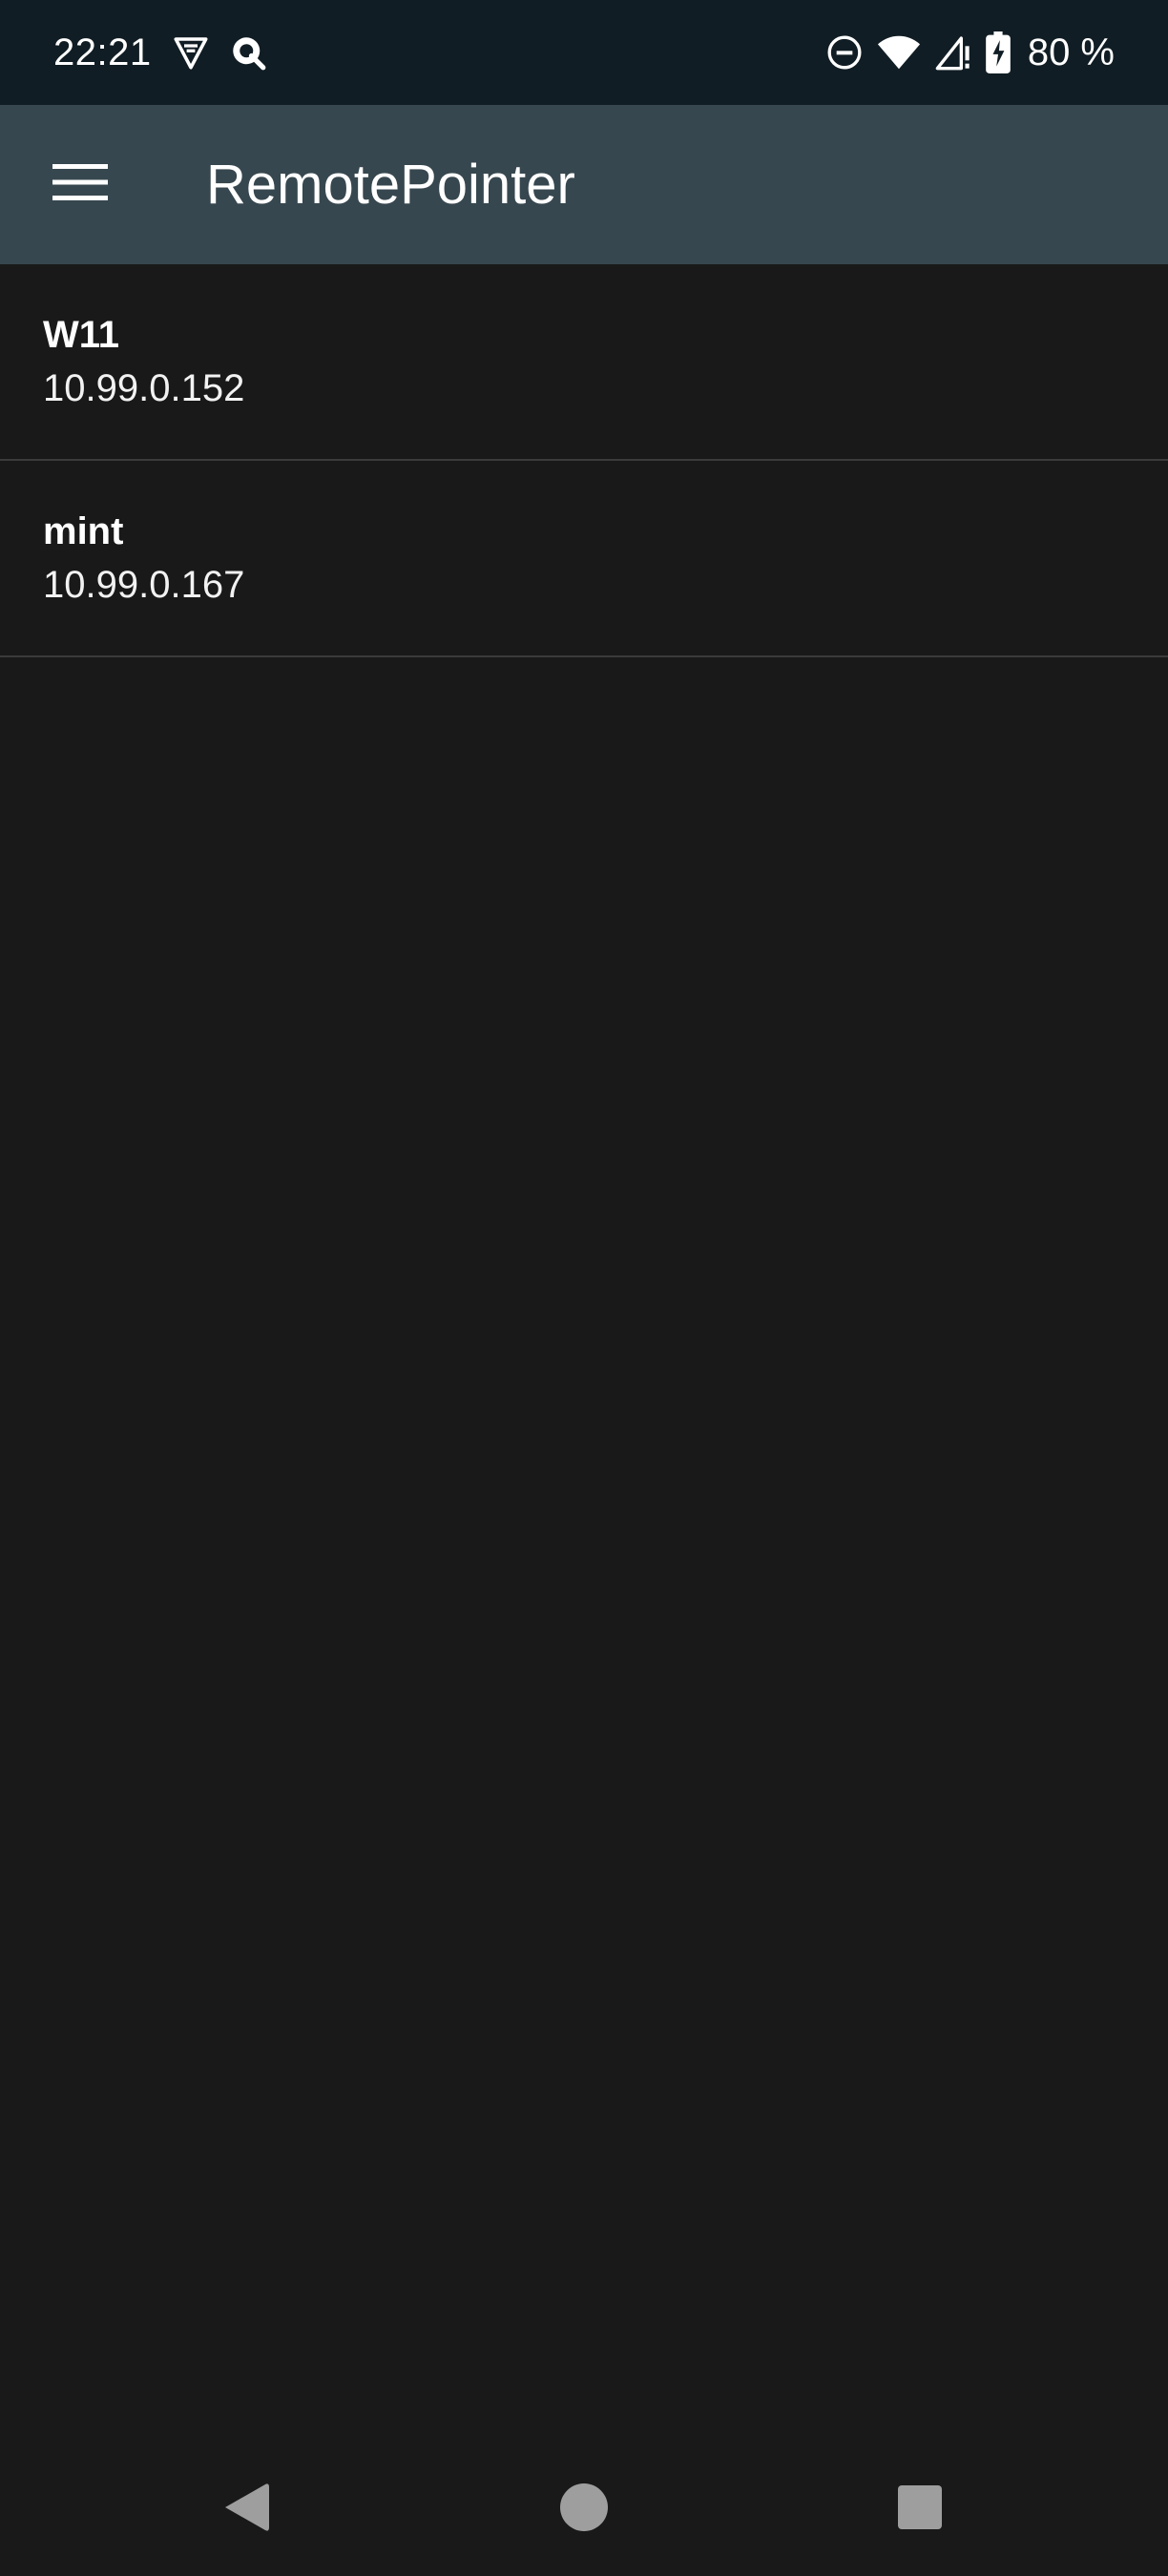 This screenshot has height=2576, width=1168. I want to click on app-title: RemotePointer, so click(390, 185).